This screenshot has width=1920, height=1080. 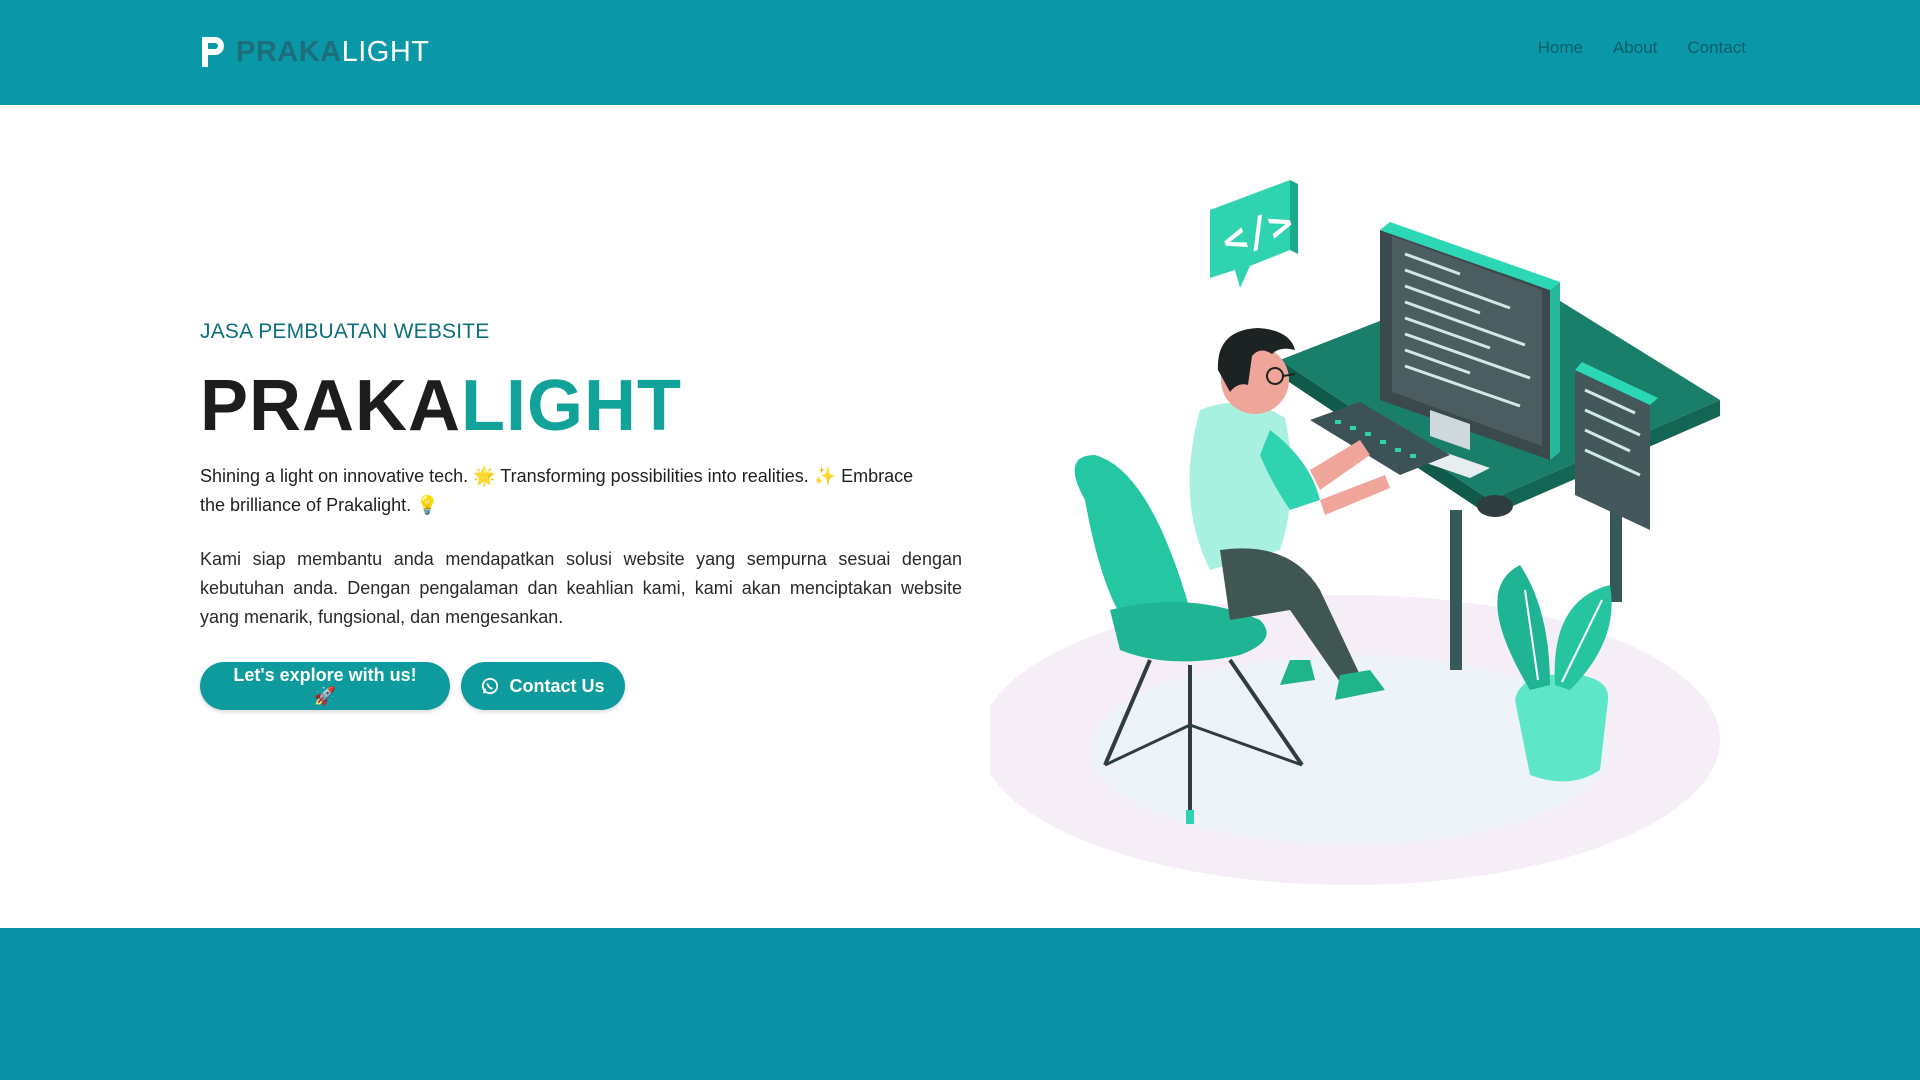 What do you see at coordinates (1635, 48) in the screenshot?
I see `nav-link-about: About` at bounding box center [1635, 48].